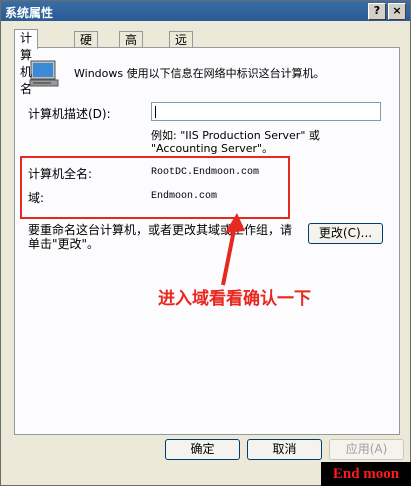 The width and height of the screenshot is (411, 486). Describe the element at coordinates (155, 187) in the screenshot. I see `highlight-box` at that location.